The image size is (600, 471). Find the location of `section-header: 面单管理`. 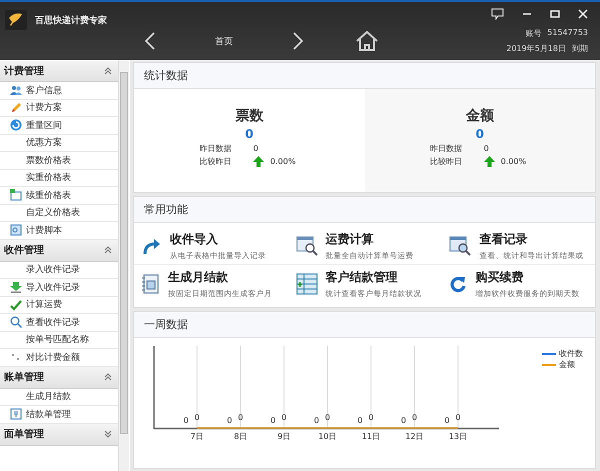

section-header: 面单管理 is located at coordinates (59, 435).